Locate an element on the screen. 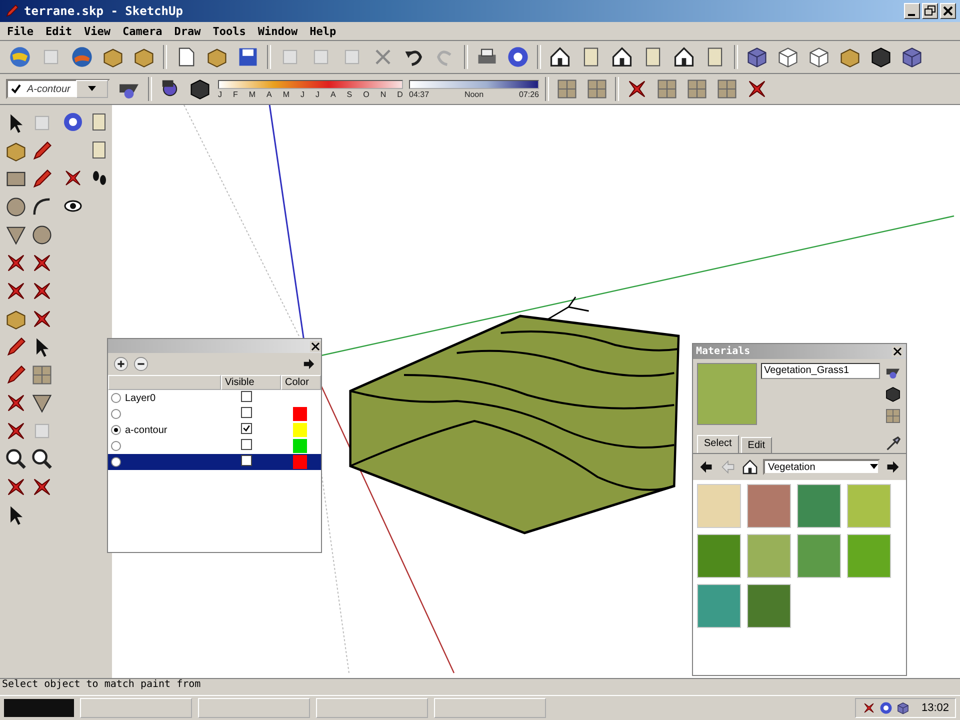 The height and width of the screenshot is (720, 960). disc-icon is located at coordinates (518, 57).